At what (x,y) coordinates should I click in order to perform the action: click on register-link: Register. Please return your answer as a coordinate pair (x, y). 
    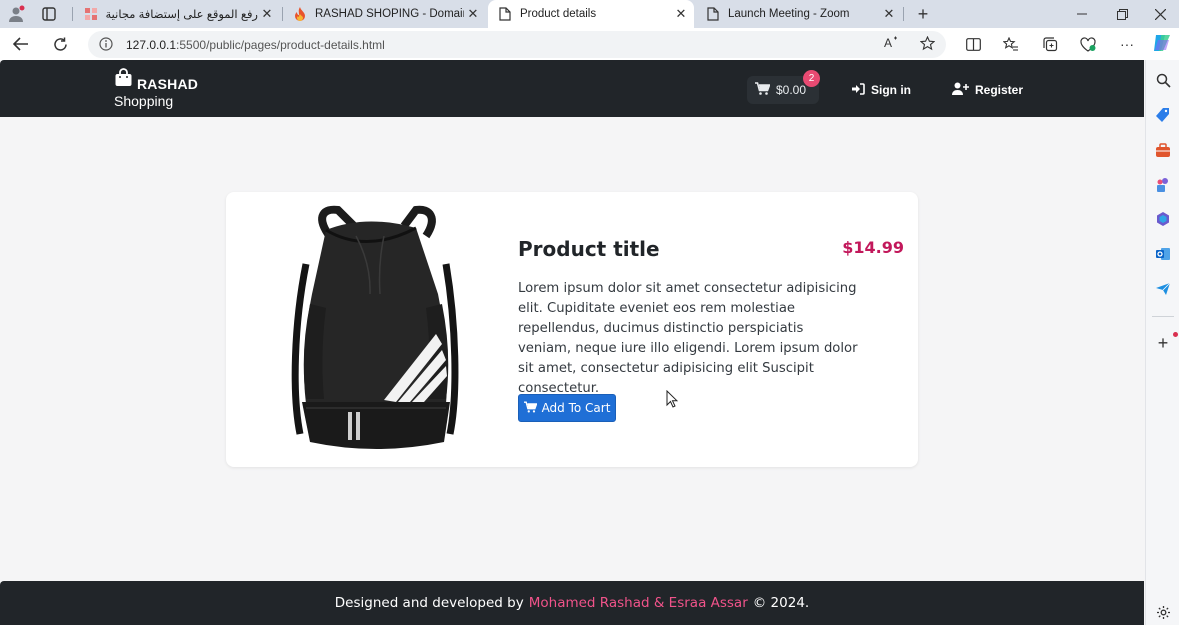
    Looking at the image, I should click on (987, 90).